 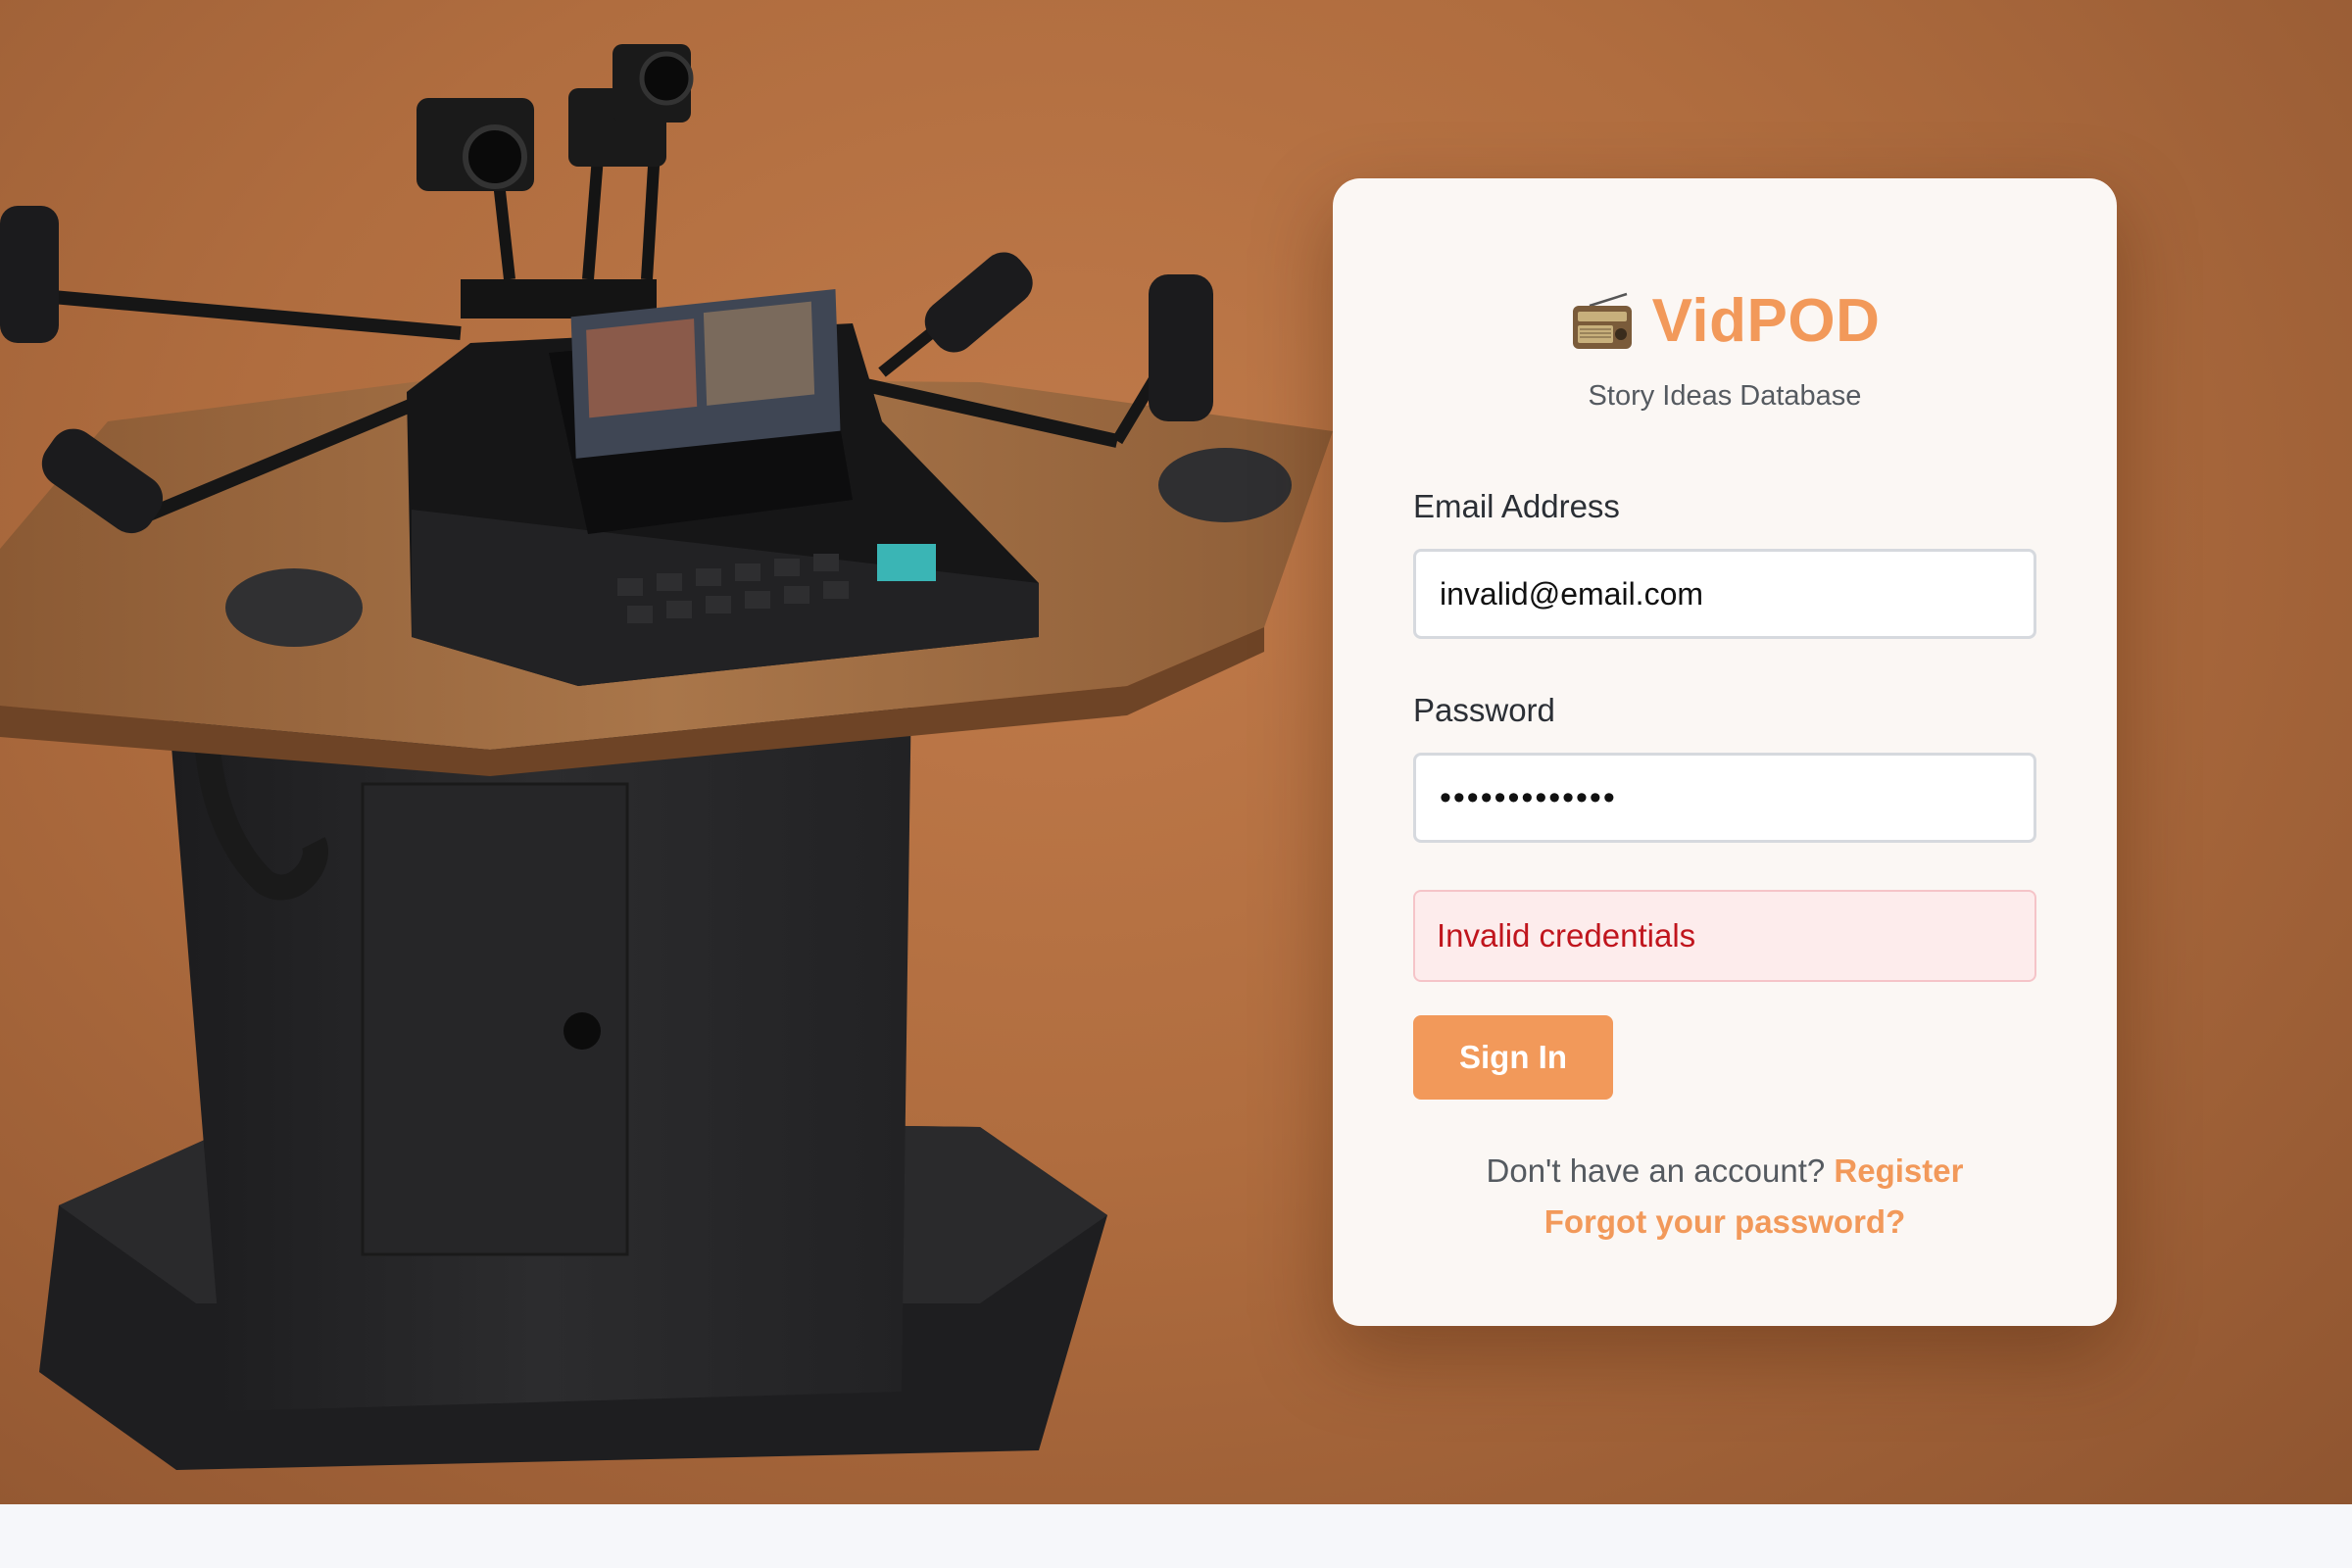 What do you see at coordinates (1898, 1171) in the screenshot?
I see `register-link: Register` at bounding box center [1898, 1171].